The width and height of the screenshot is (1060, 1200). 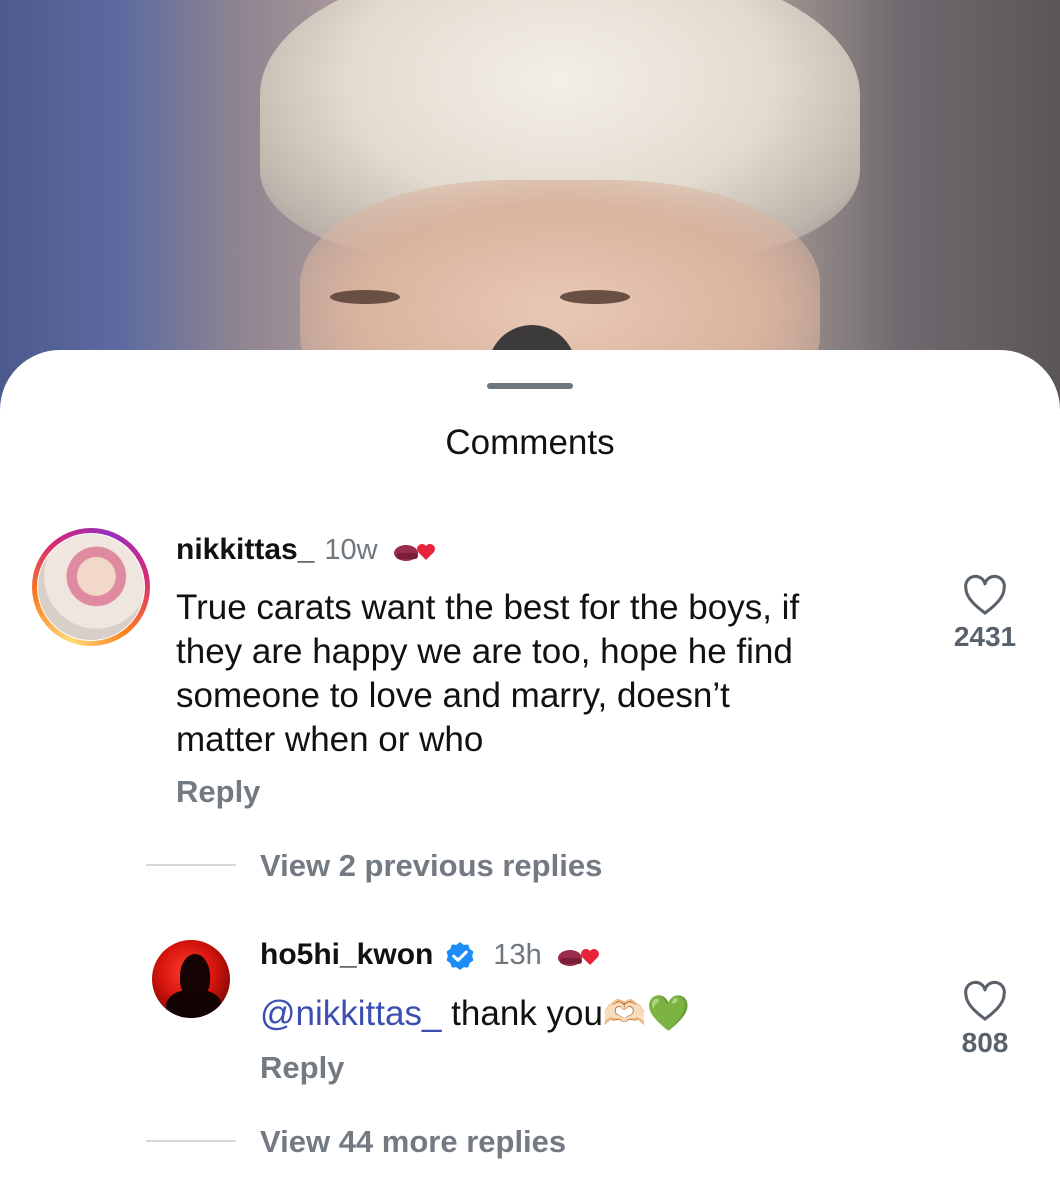 I want to click on verified-badge-icon, so click(x=460, y=959).